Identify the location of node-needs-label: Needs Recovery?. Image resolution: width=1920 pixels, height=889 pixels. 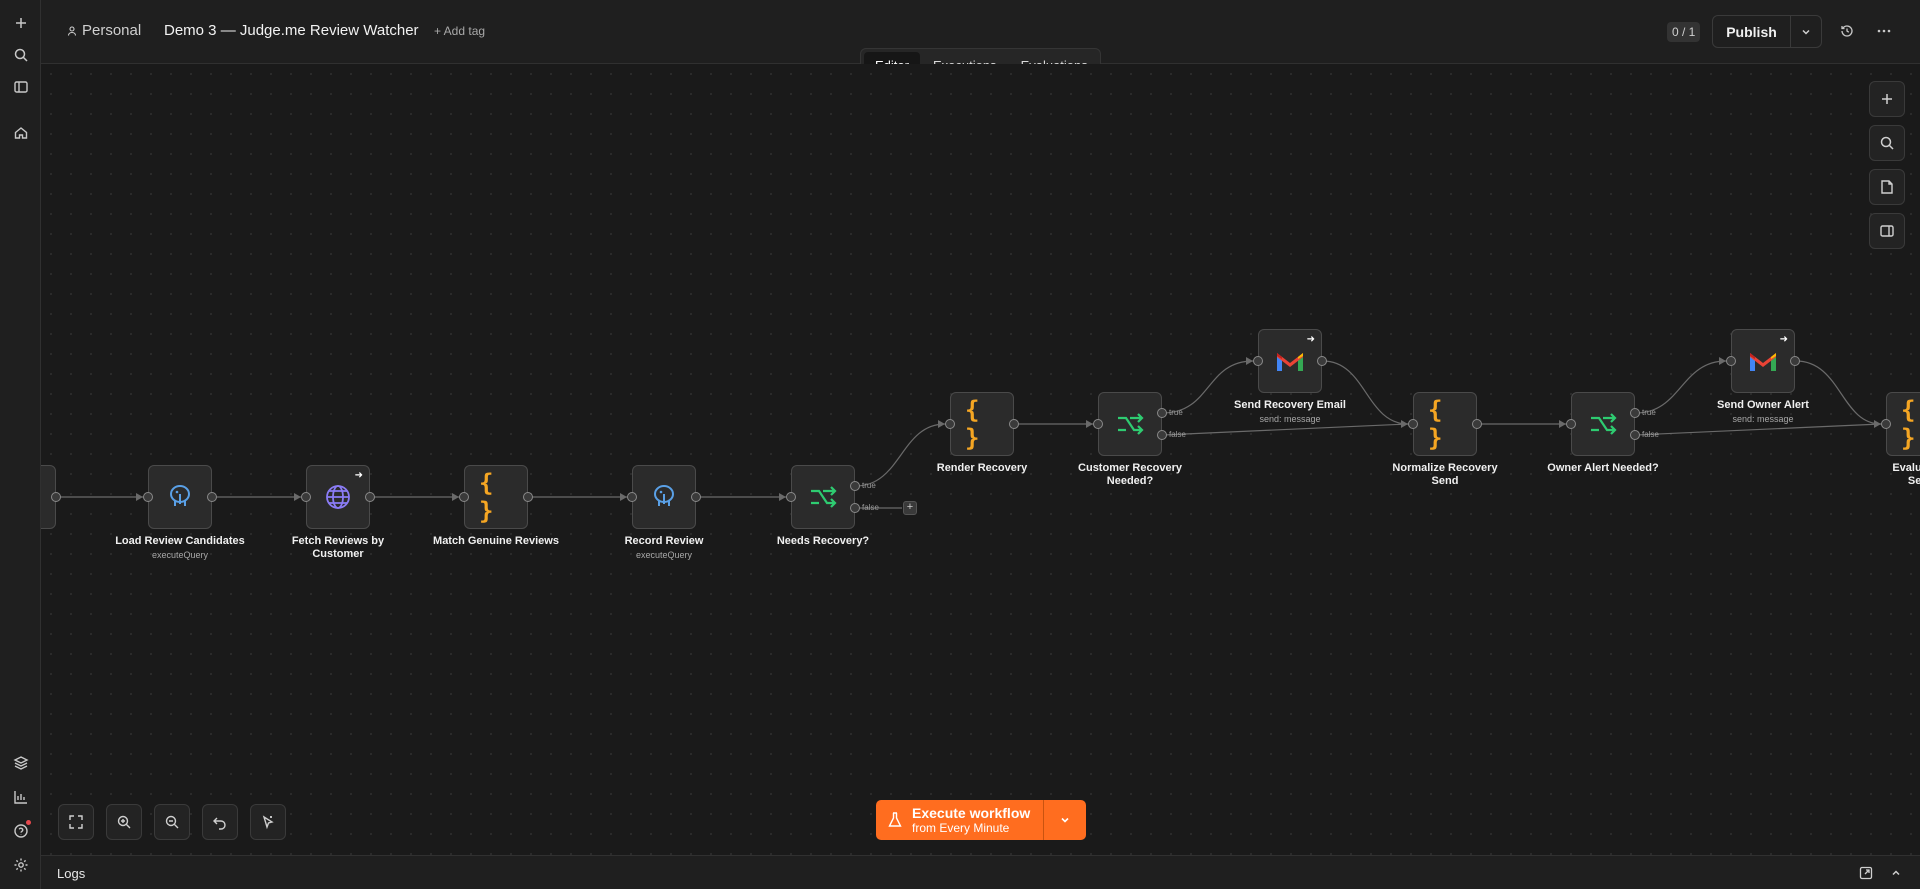
(823, 541).